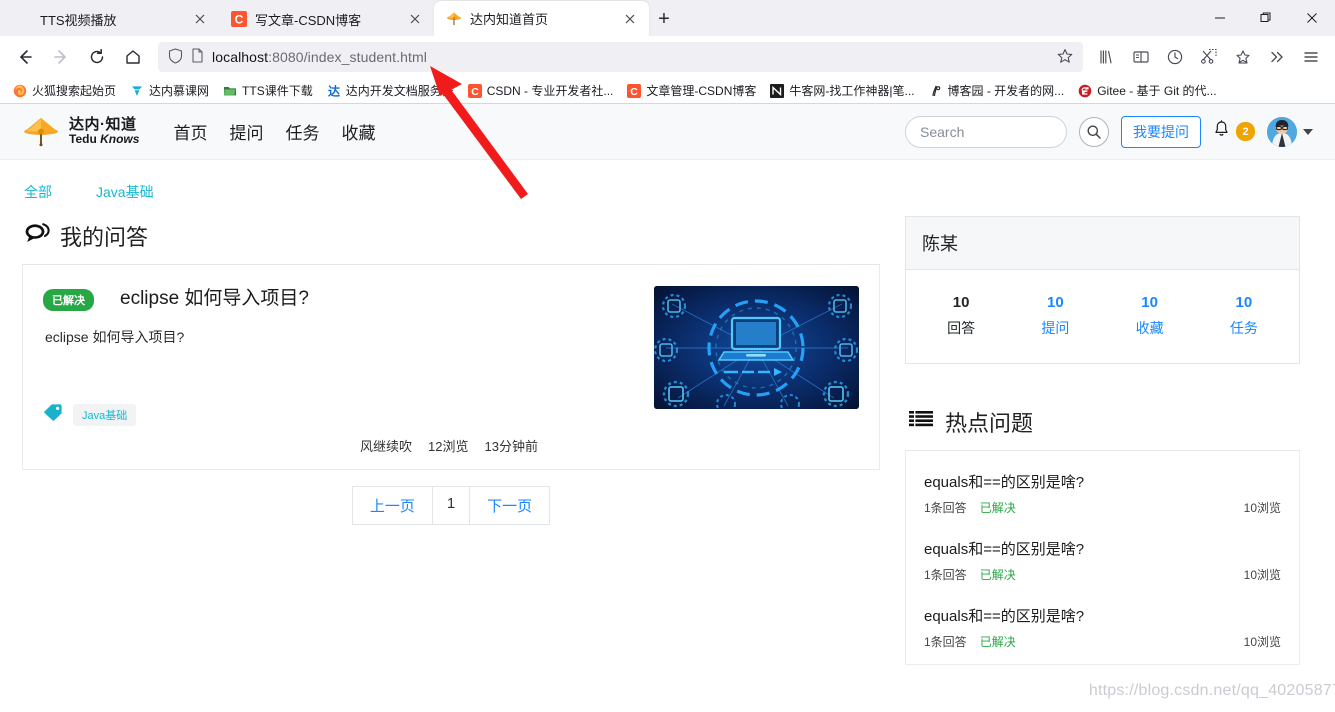 This screenshot has width=1335, height=712. I want to click on stat-label: 回答, so click(961, 328).